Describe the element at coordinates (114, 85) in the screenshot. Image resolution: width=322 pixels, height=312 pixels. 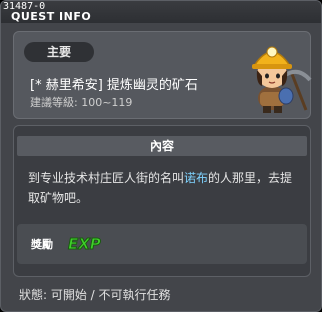
I see `quest-name: [* 赫里希安] 提炼幽灵的矿石` at that location.